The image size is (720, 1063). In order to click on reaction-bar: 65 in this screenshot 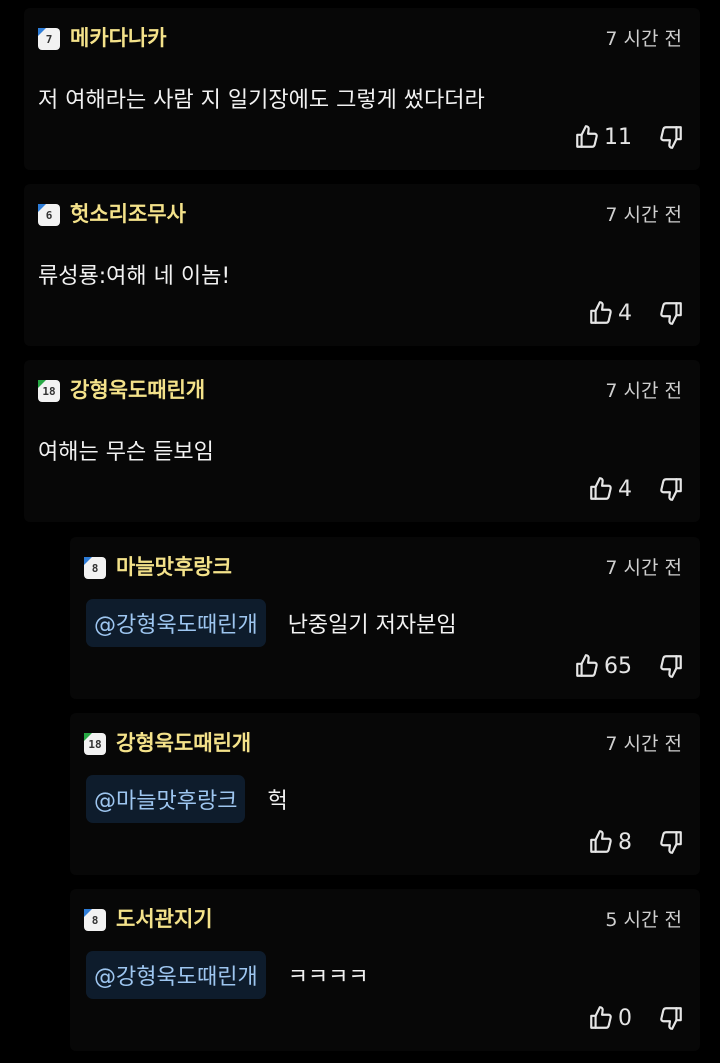, I will do `click(622, 666)`.